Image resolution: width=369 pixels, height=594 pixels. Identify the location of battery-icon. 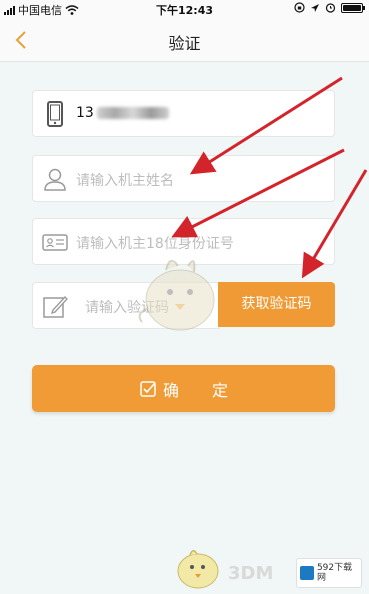
(353, 7).